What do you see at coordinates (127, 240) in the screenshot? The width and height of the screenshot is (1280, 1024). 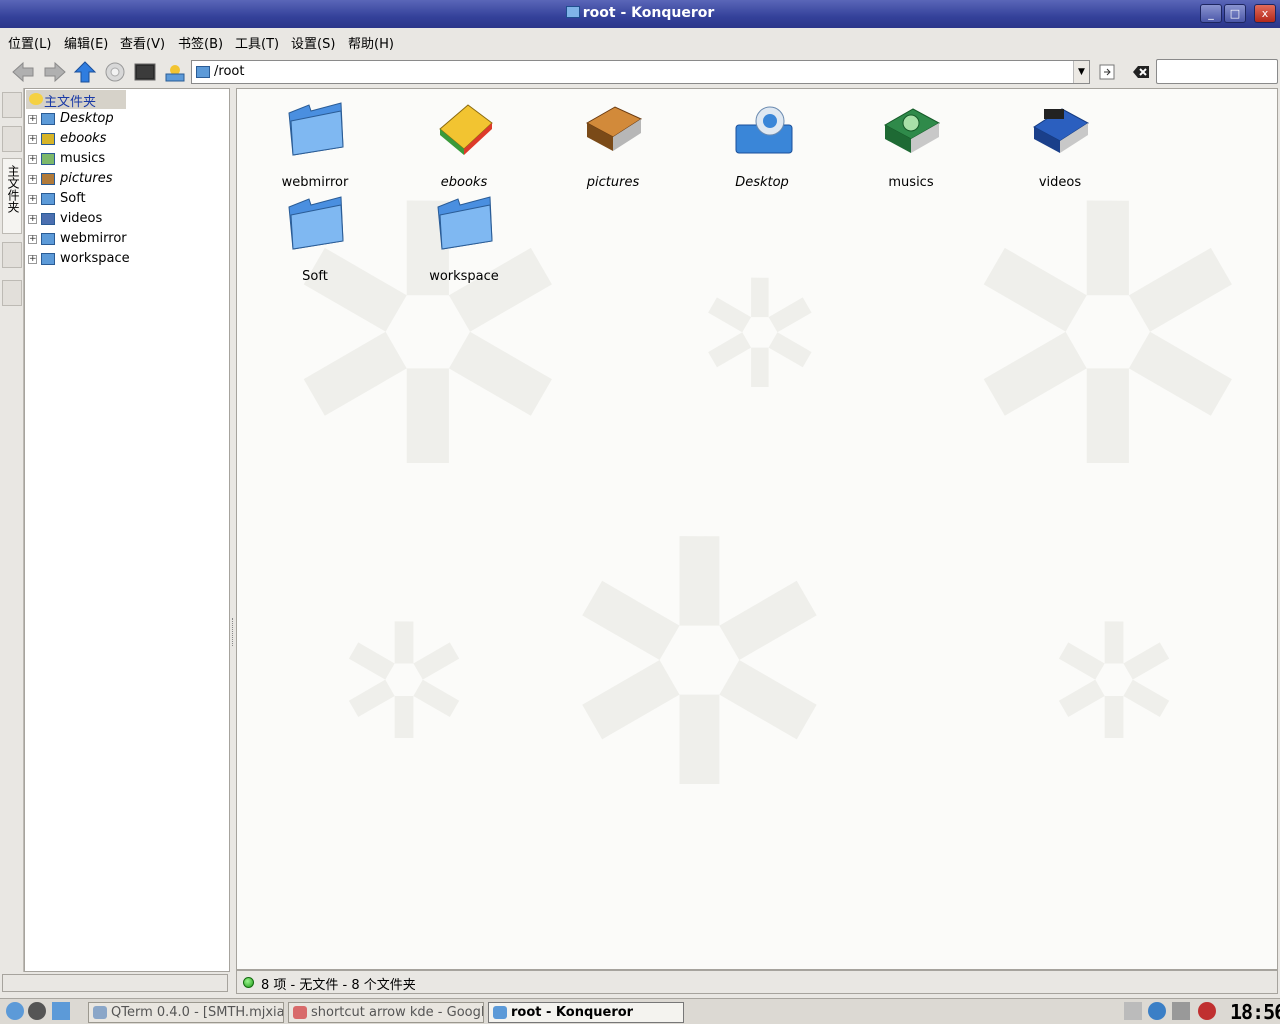 I see `tree-item: + webmirror` at bounding box center [127, 240].